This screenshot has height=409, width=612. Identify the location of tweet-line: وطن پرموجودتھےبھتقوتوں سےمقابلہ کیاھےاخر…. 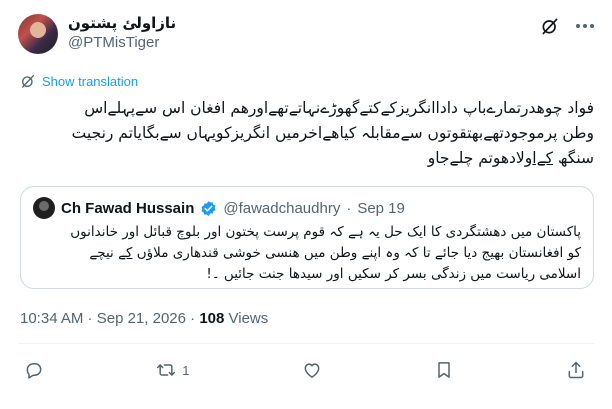
(332, 133).